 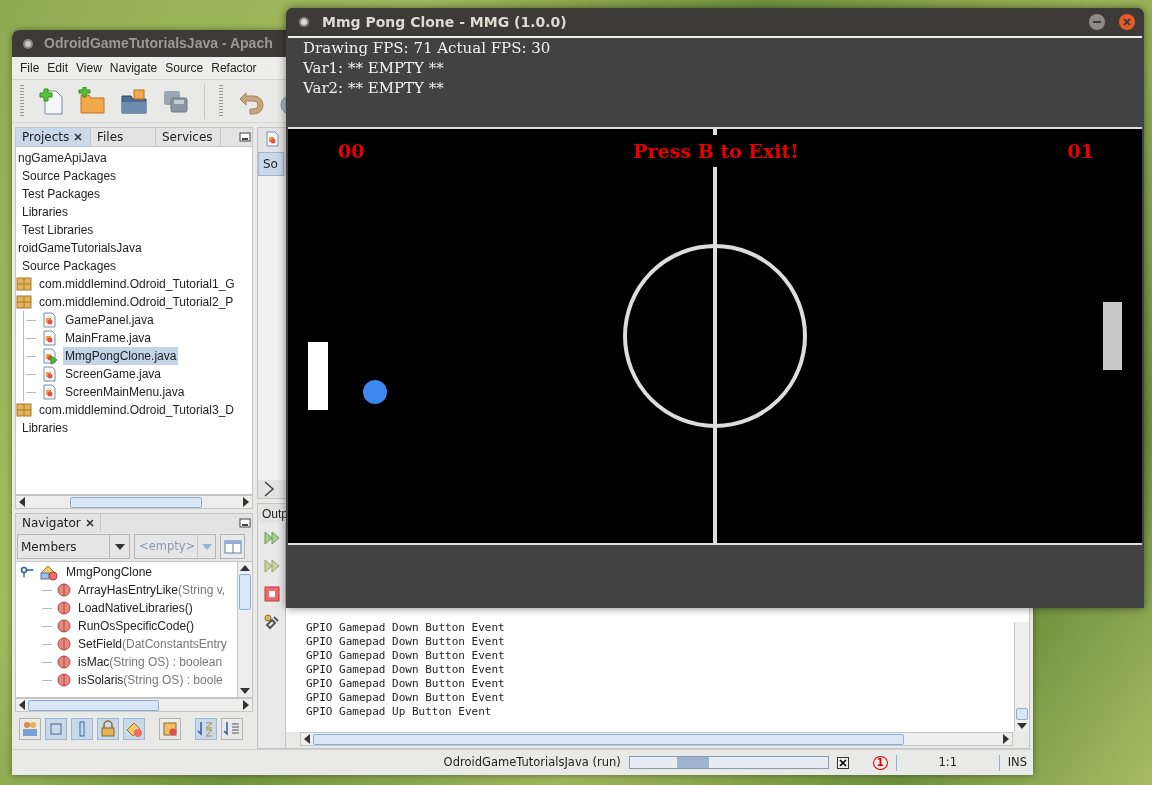 I want to click on member-item: LoadNativeLibraries(), so click(x=135, y=608).